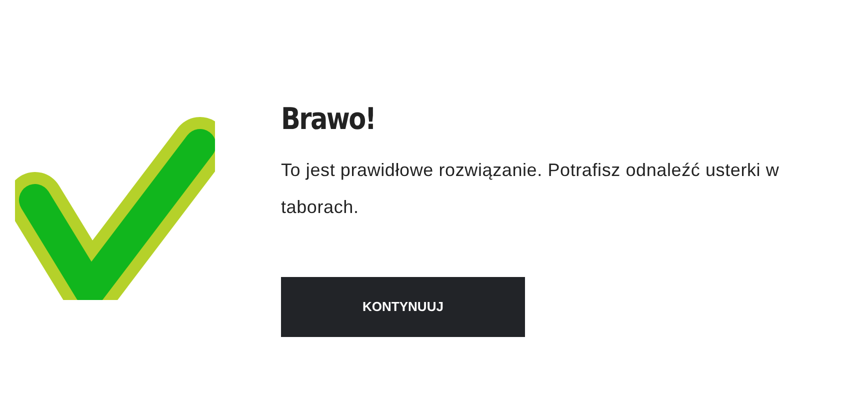 This screenshot has width=867, height=400. Describe the element at coordinates (328, 120) in the screenshot. I see `success-heading: Brawo!` at that location.